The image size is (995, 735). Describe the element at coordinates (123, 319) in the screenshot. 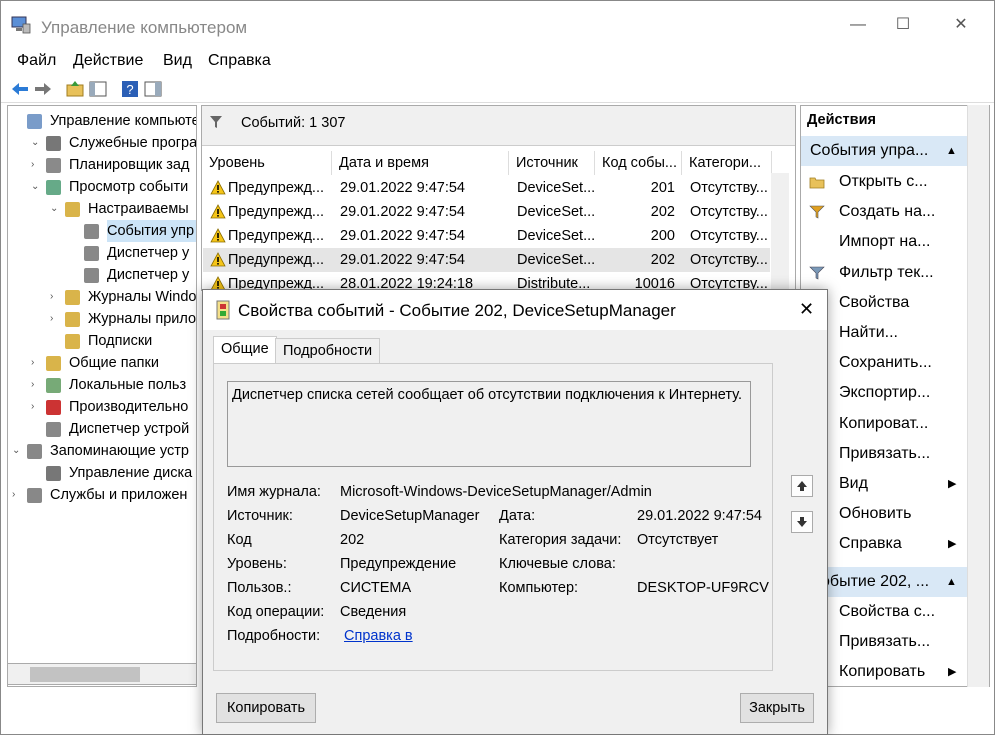

I see `tree-item: › Журналы прило` at that location.